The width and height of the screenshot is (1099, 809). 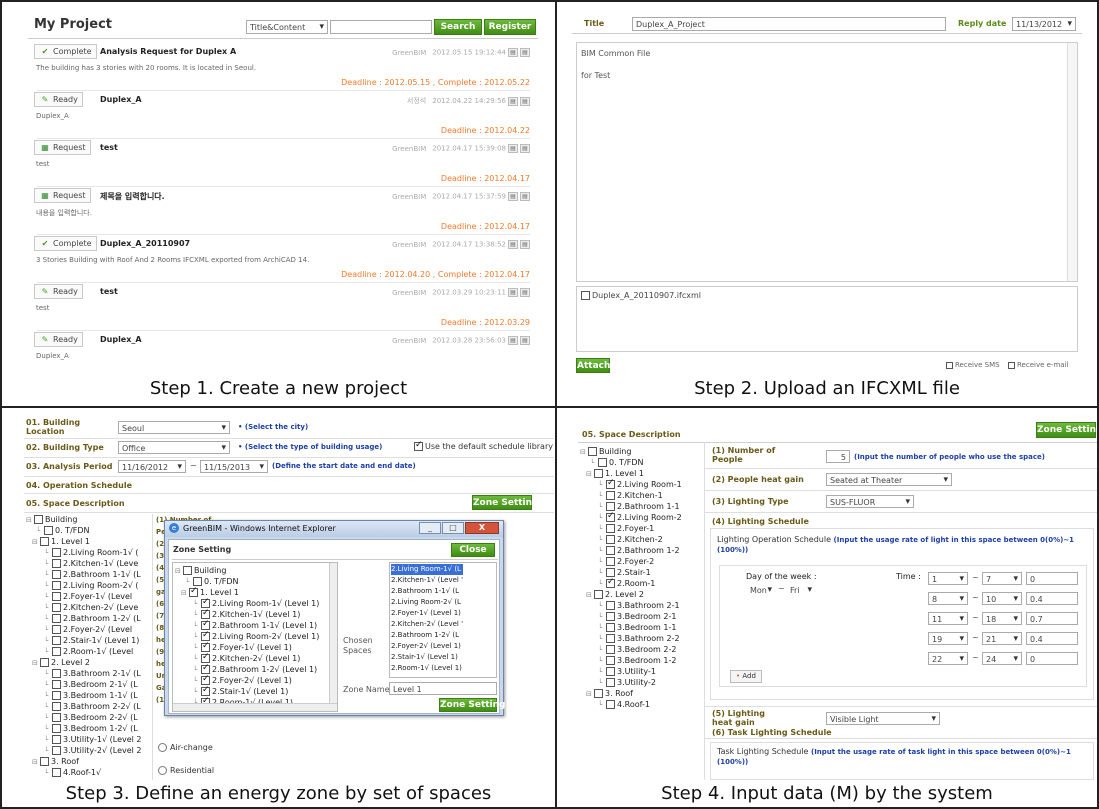 What do you see at coordinates (948, 618) in the screenshot?
I see `time-from-select: 11` at bounding box center [948, 618].